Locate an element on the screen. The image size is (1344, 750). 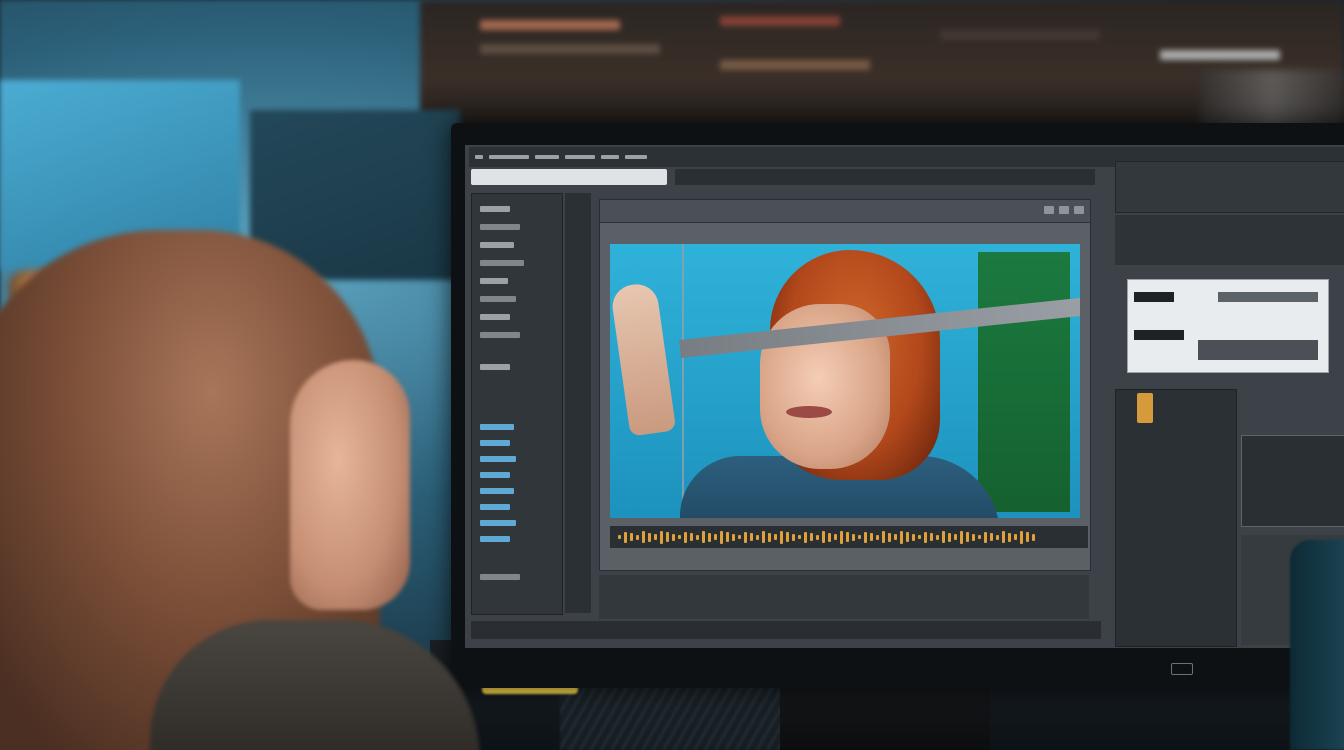
monitor-logo is located at coordinates (1182, 669).